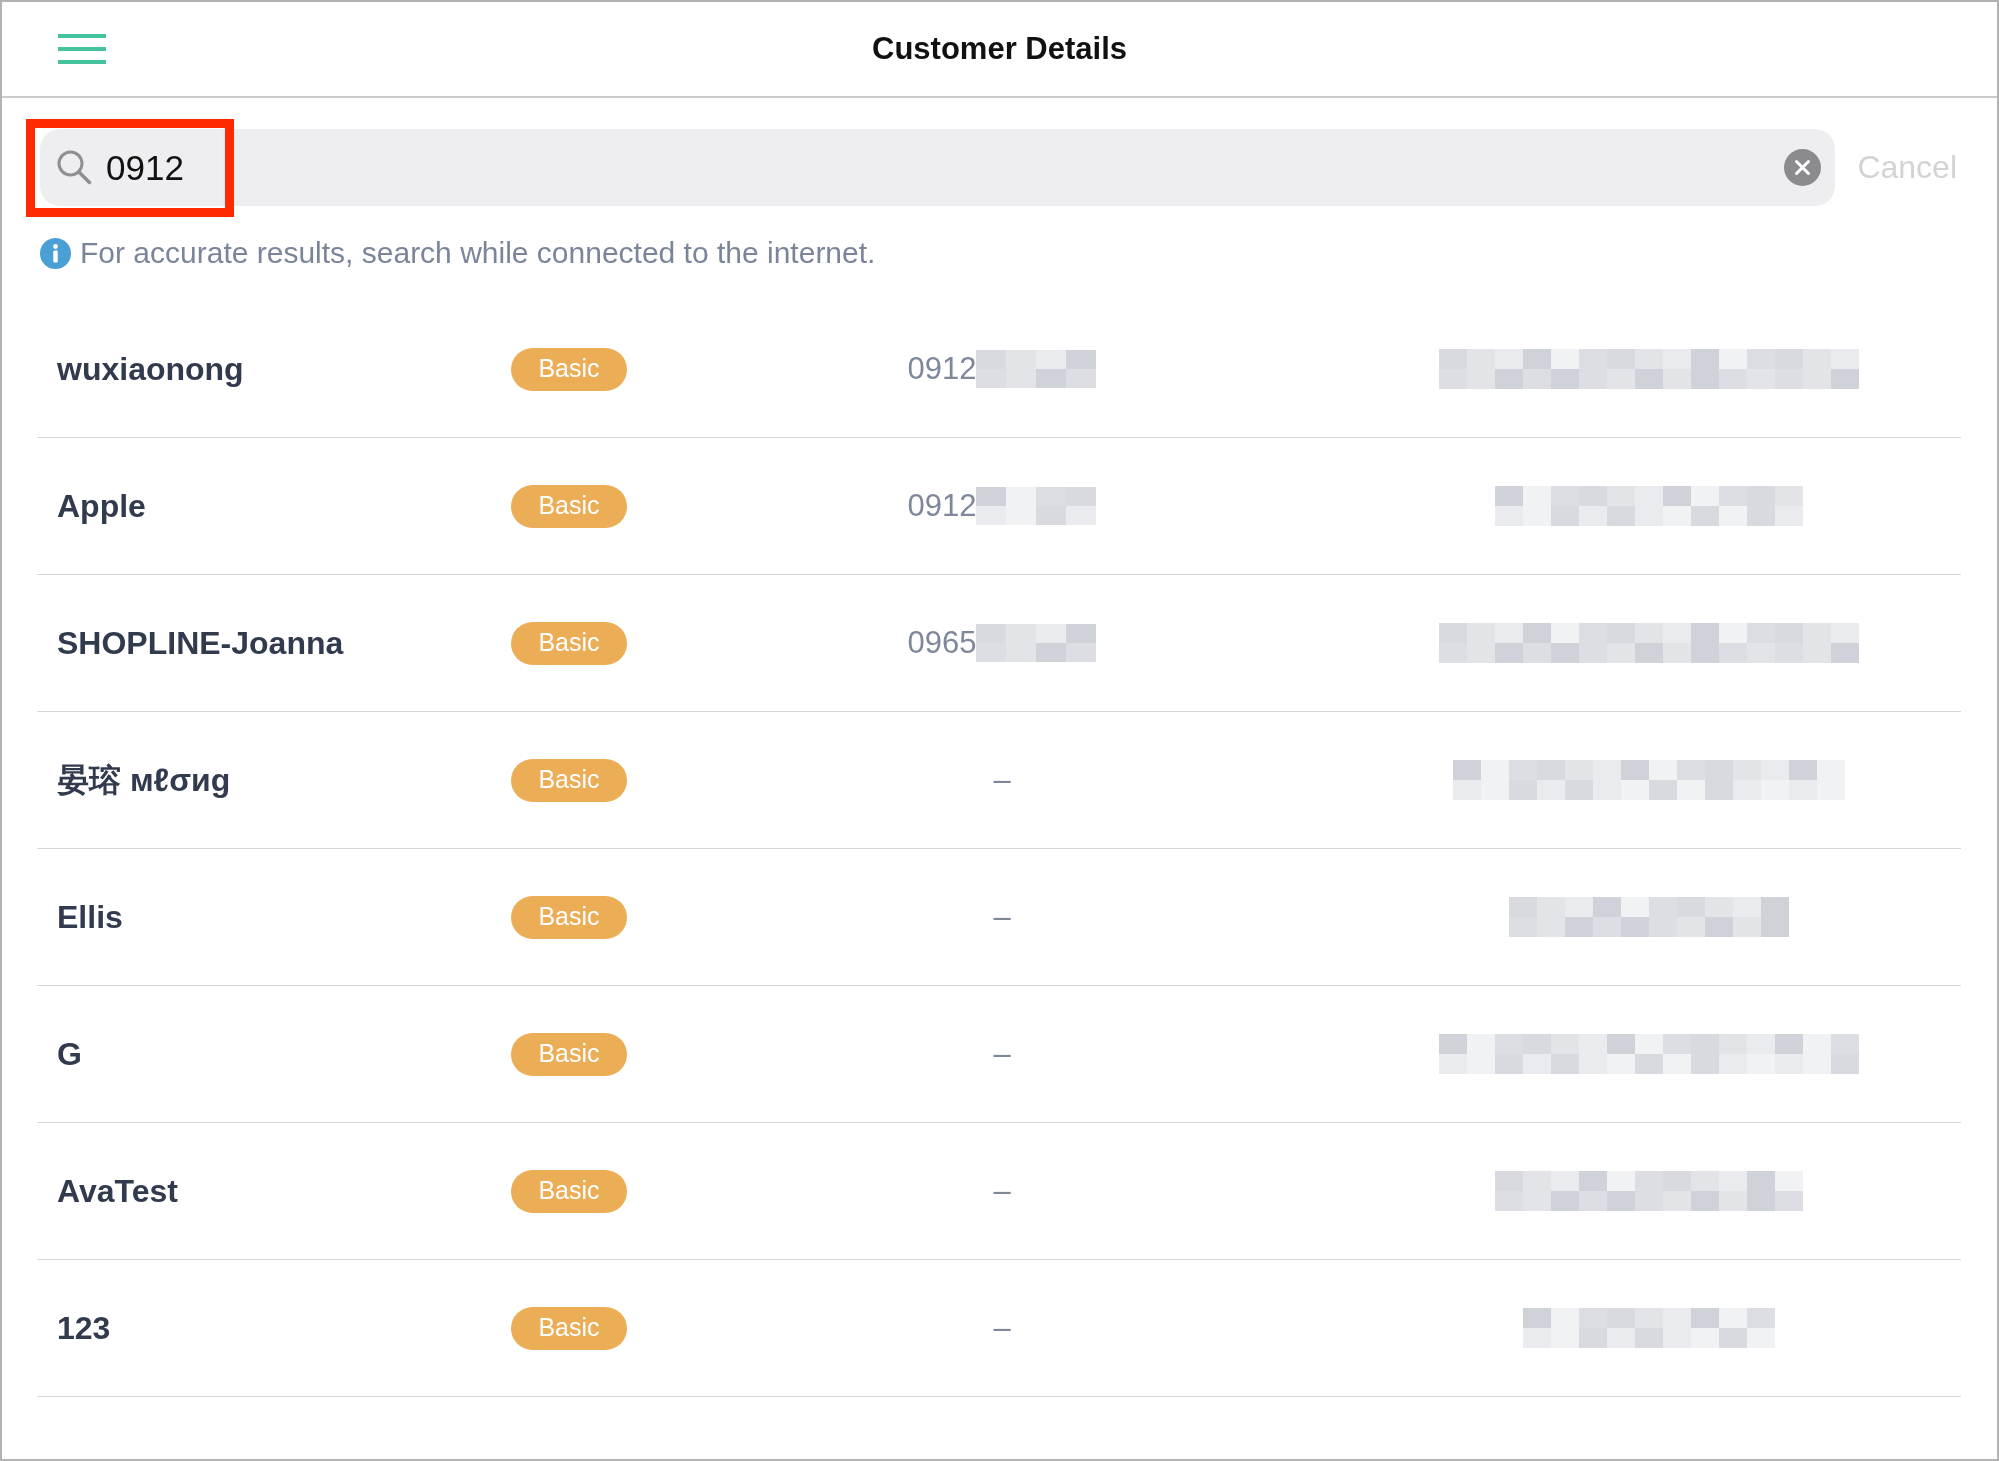 The height and width of the screenshot is (1461, 1999). Describe the element at coordinates (55, 253) in the screenshot. I see `info-icon` at that location.